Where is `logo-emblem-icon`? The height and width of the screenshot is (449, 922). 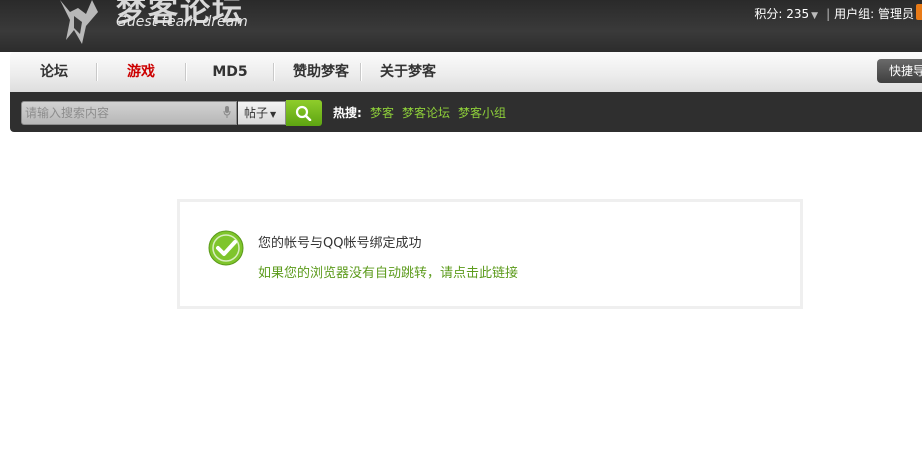
logo-emblem-icon is located at coordinates (79, 22).